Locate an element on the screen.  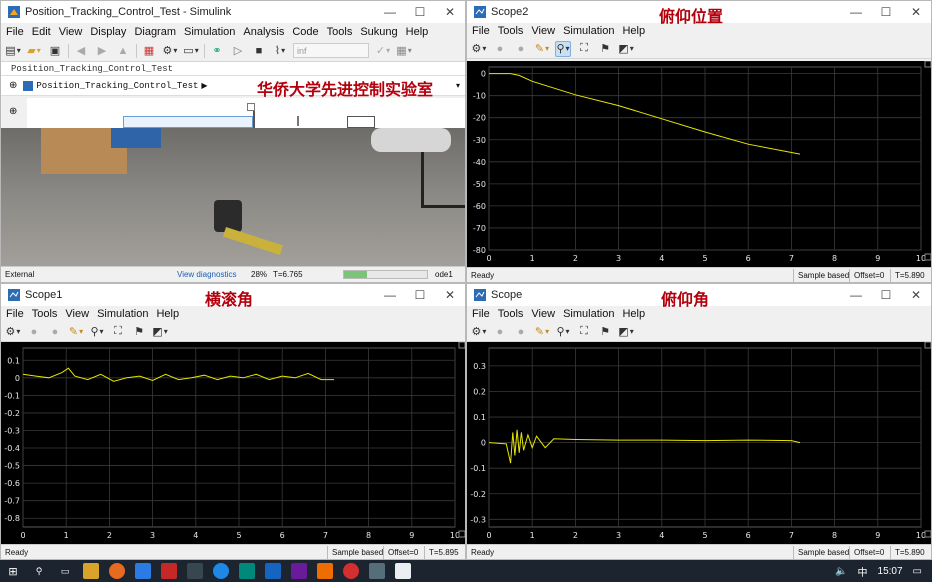
open-folder-icon: ▰ is located at coordinates (34, 51).